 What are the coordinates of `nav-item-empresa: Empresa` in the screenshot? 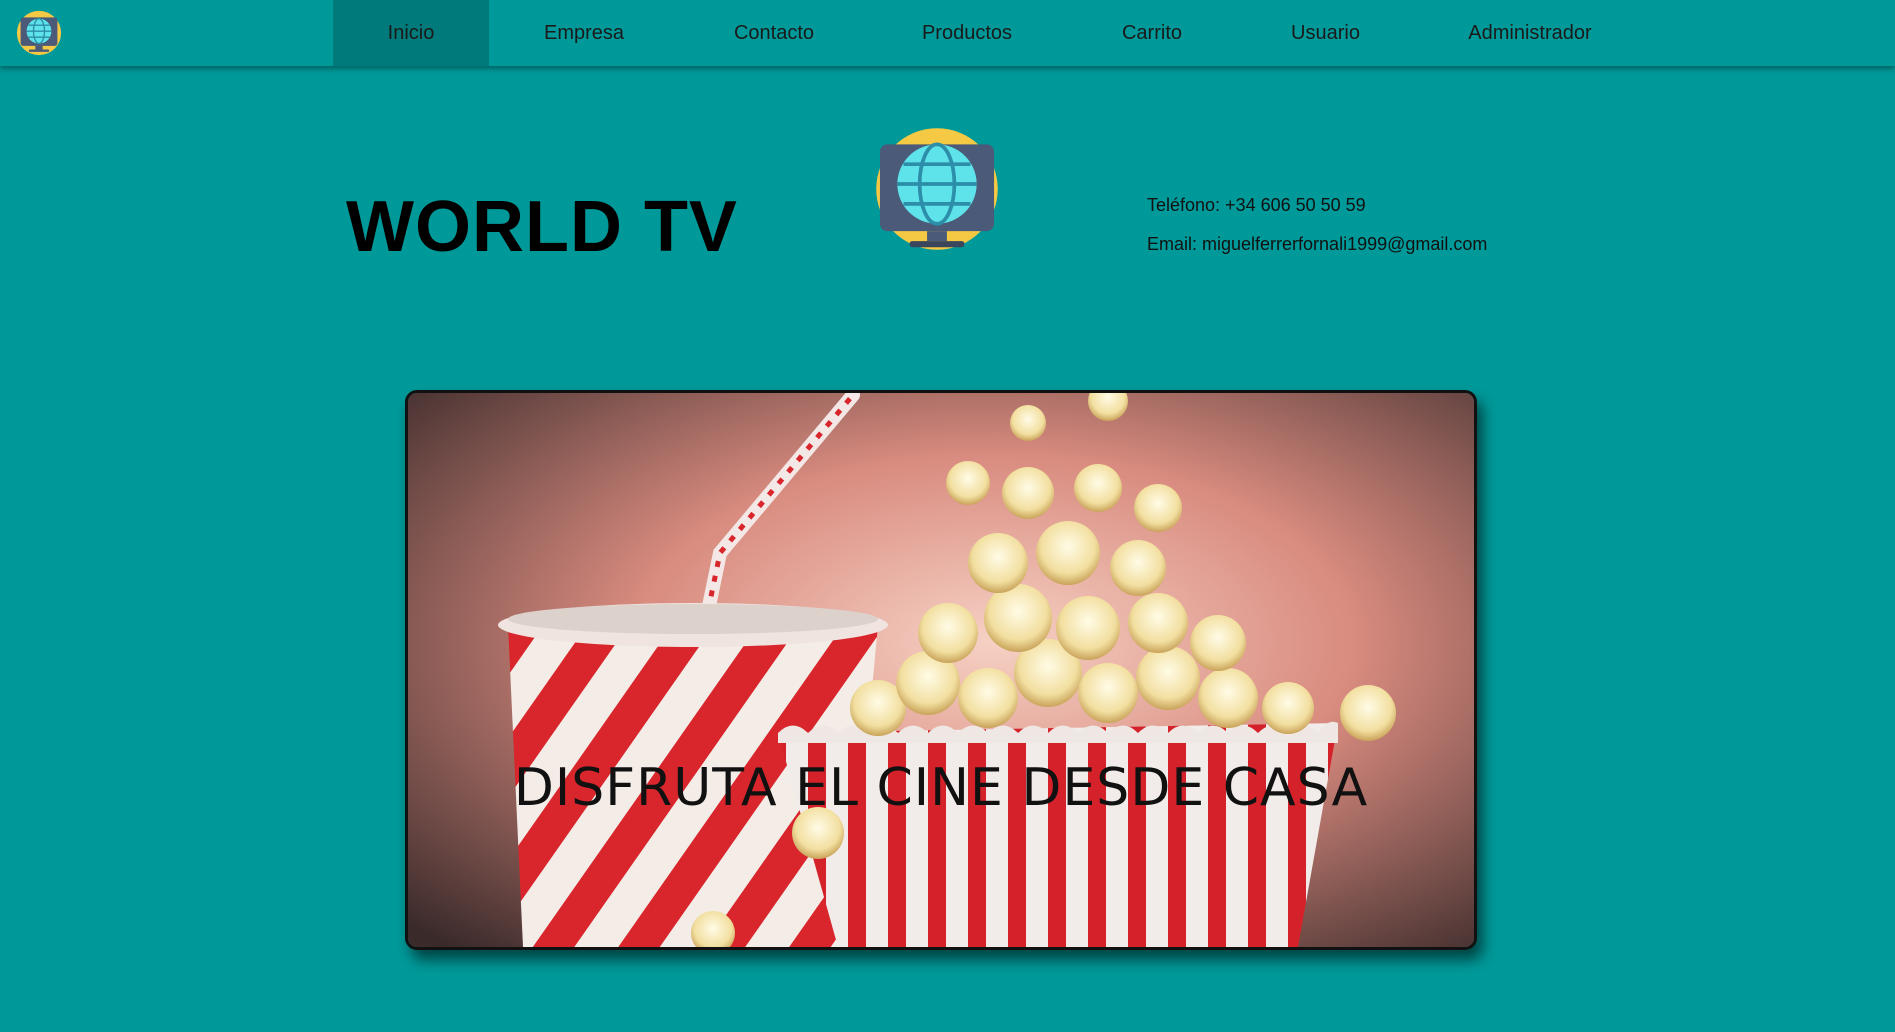 It's located at (584, 33).